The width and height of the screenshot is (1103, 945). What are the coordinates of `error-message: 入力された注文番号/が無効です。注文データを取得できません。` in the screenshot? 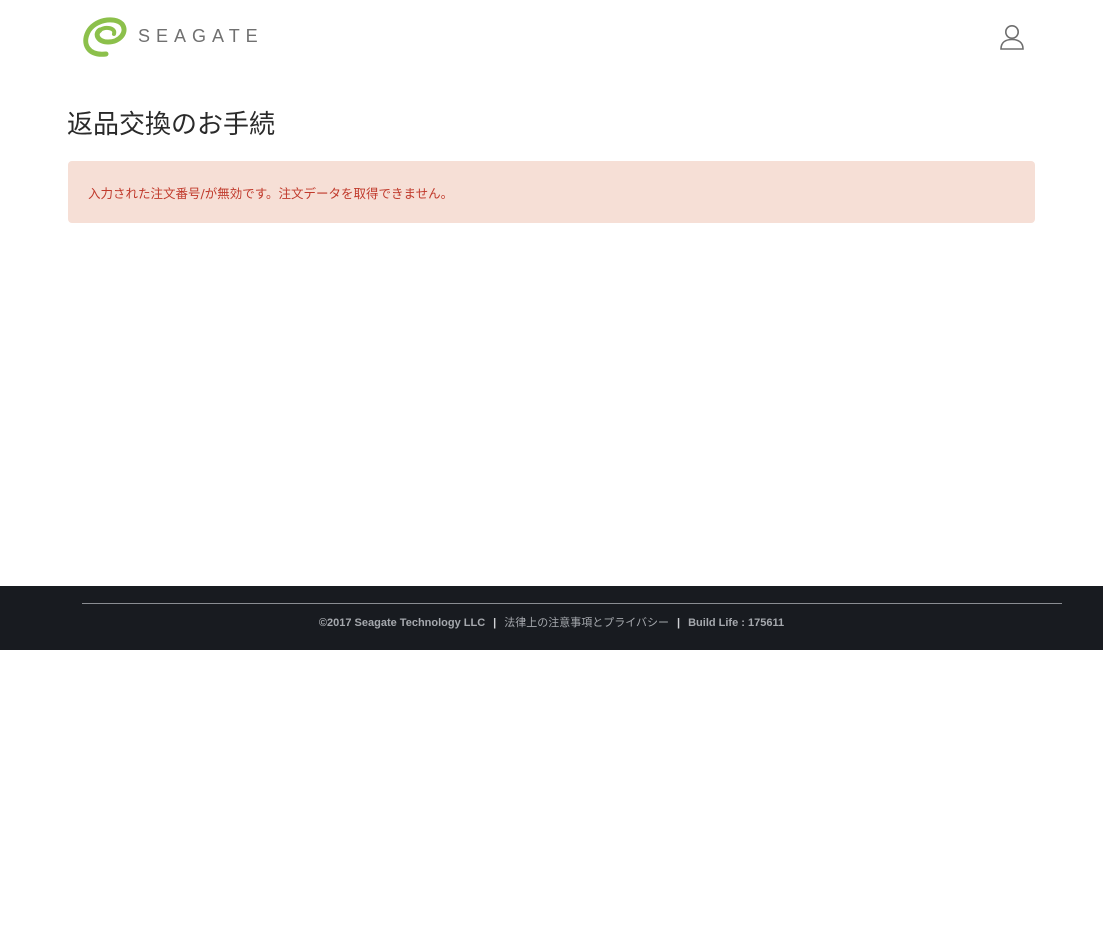 It's located at (271, 193).